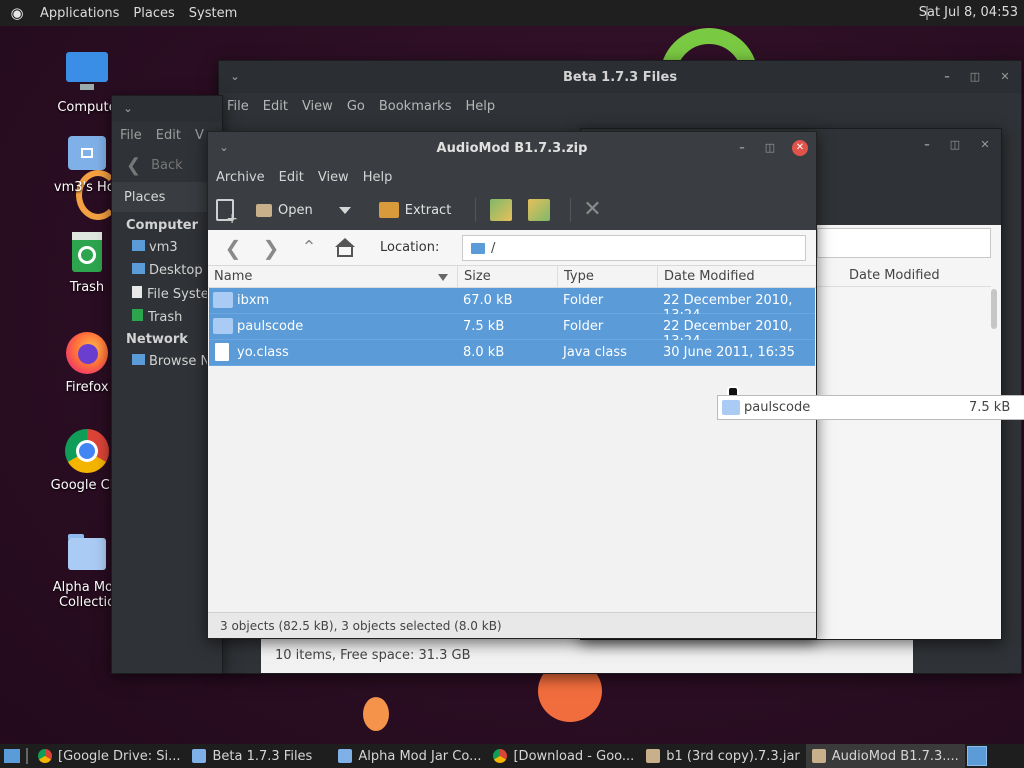 This screenshot has height=768, width=1024. I want to click on home-folder-icon, so click(138, 245).